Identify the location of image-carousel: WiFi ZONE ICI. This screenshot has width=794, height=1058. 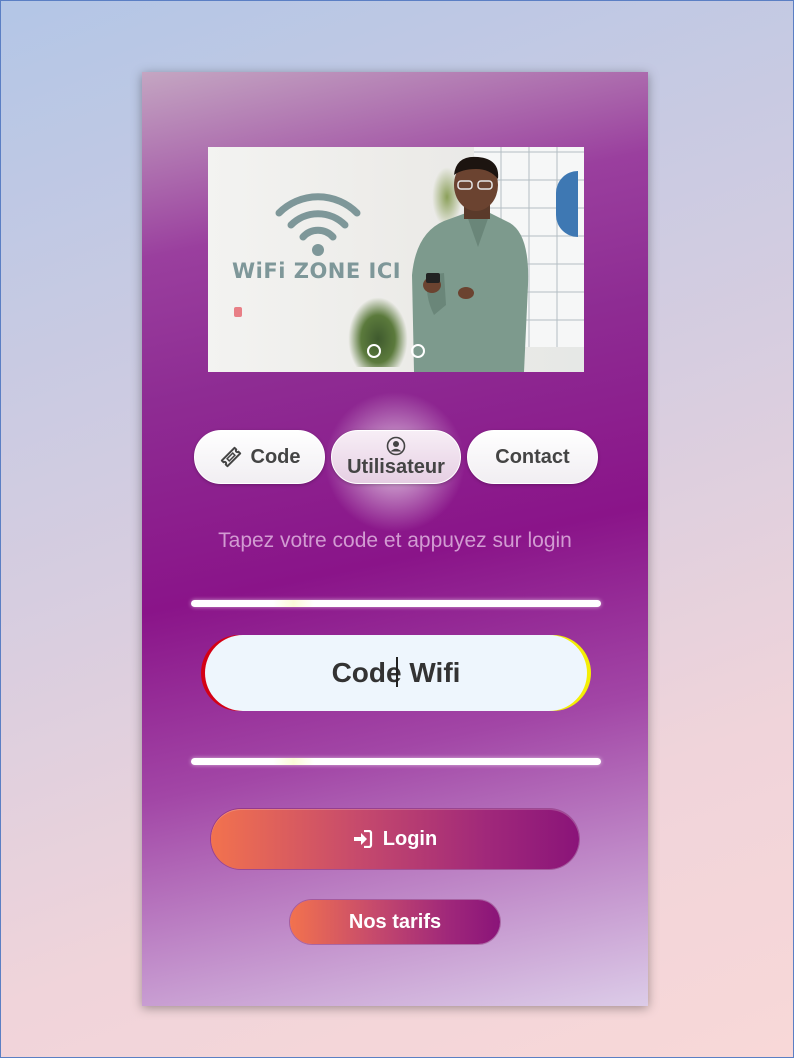
(396, 259).